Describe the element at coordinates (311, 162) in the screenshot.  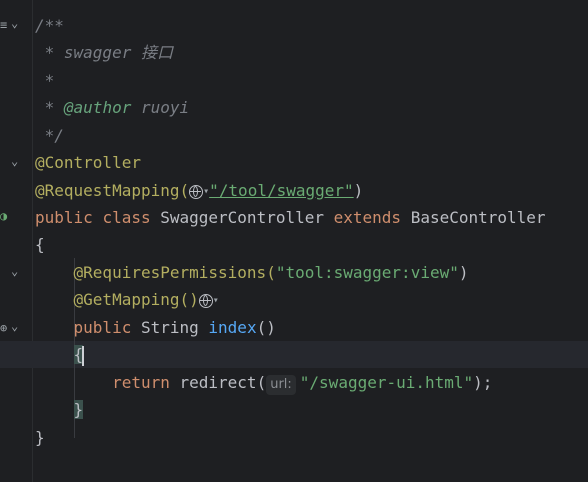
I see `code-line-6: @Controller` at that location.